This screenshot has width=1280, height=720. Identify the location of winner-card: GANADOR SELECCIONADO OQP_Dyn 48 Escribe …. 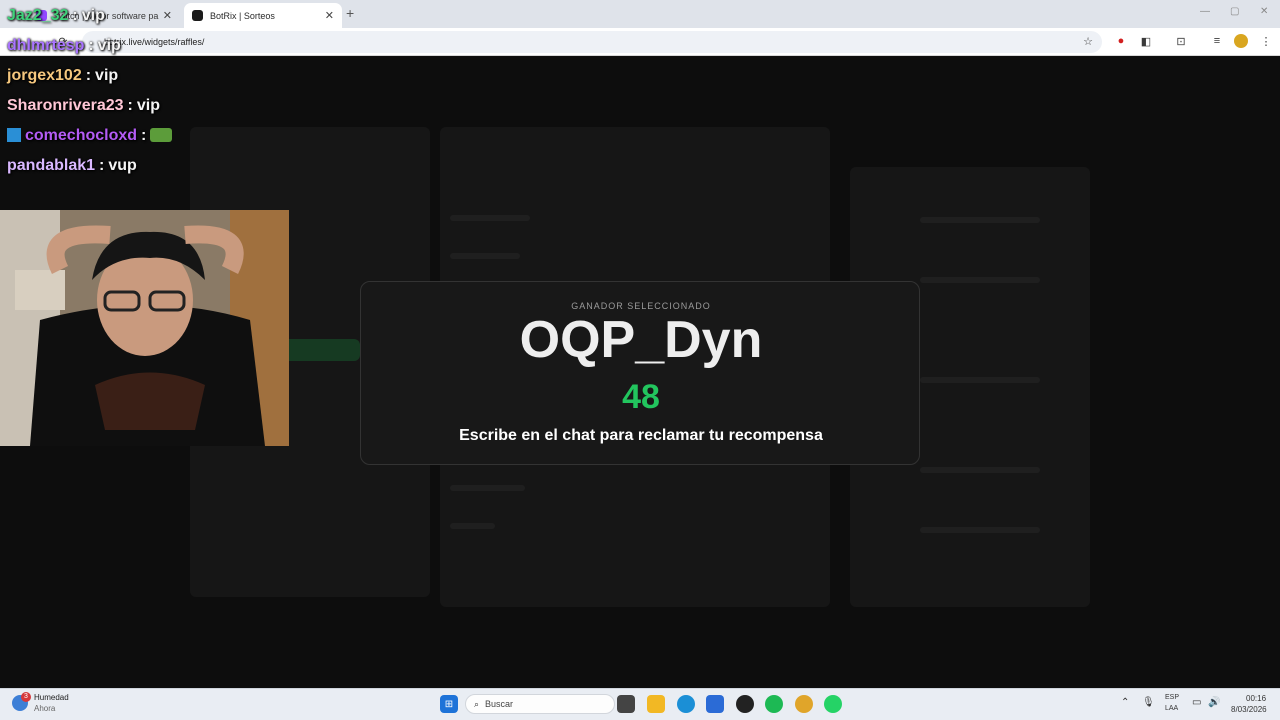
(640, 373).